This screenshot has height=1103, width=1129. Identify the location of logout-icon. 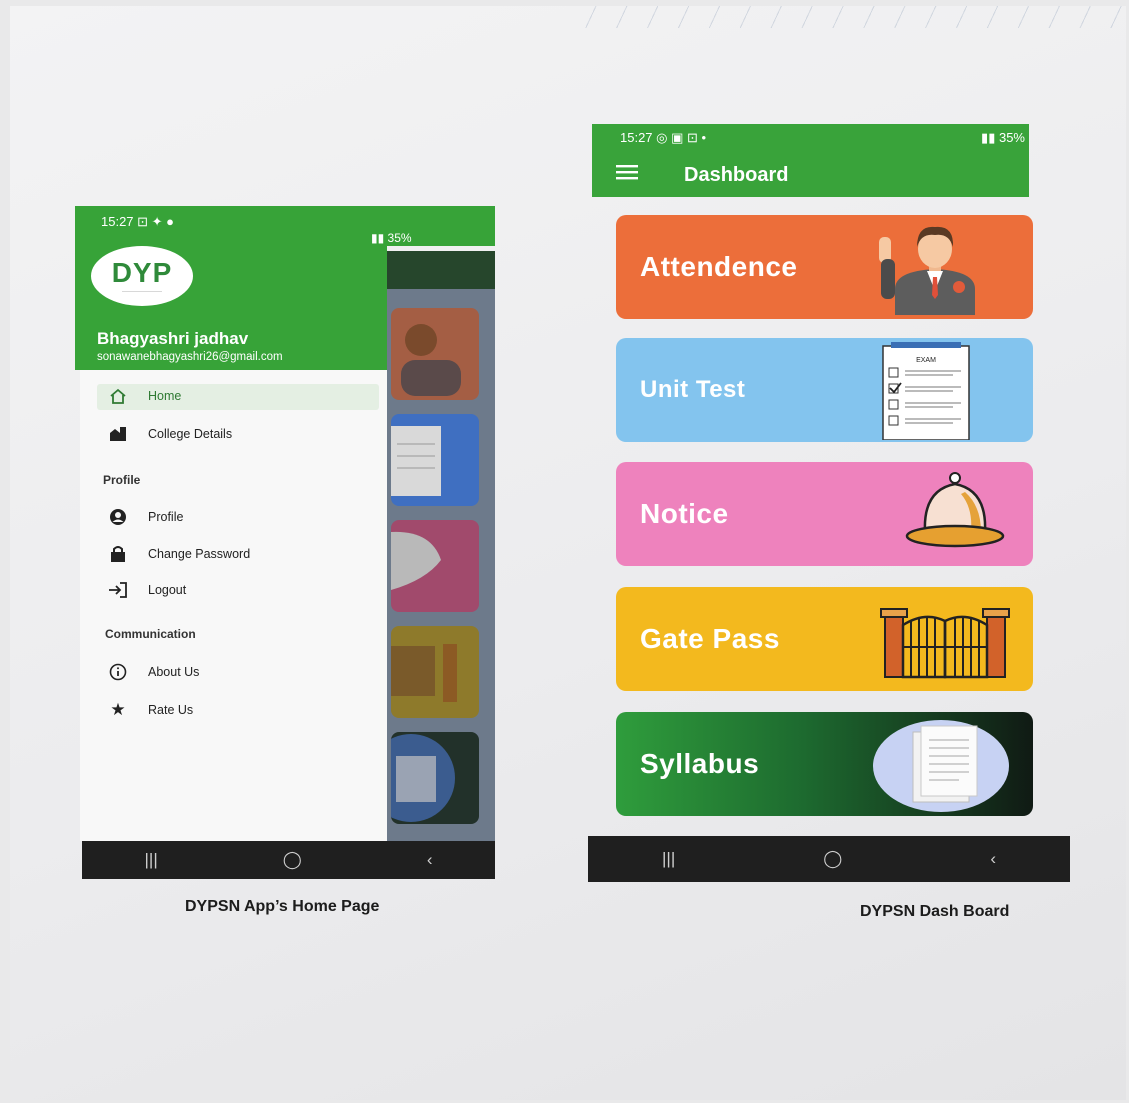
(118, 590).